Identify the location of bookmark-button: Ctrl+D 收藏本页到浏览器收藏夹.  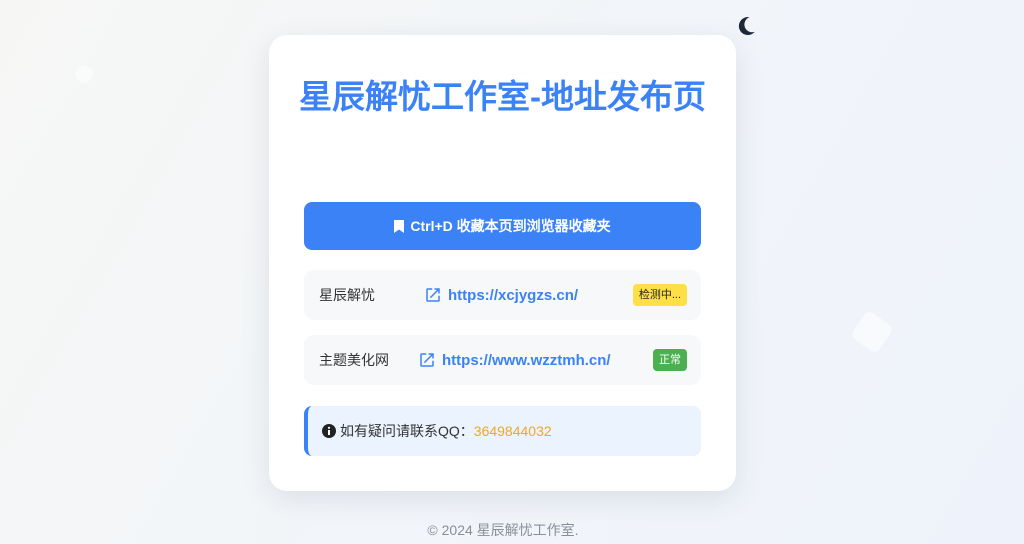
(502, 226).